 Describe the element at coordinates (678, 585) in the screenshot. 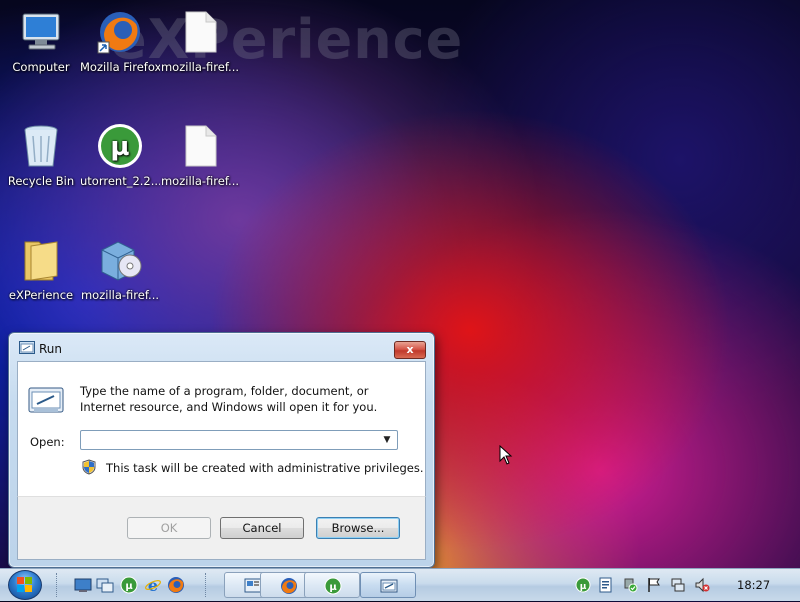

I see `network-icon` at that location.